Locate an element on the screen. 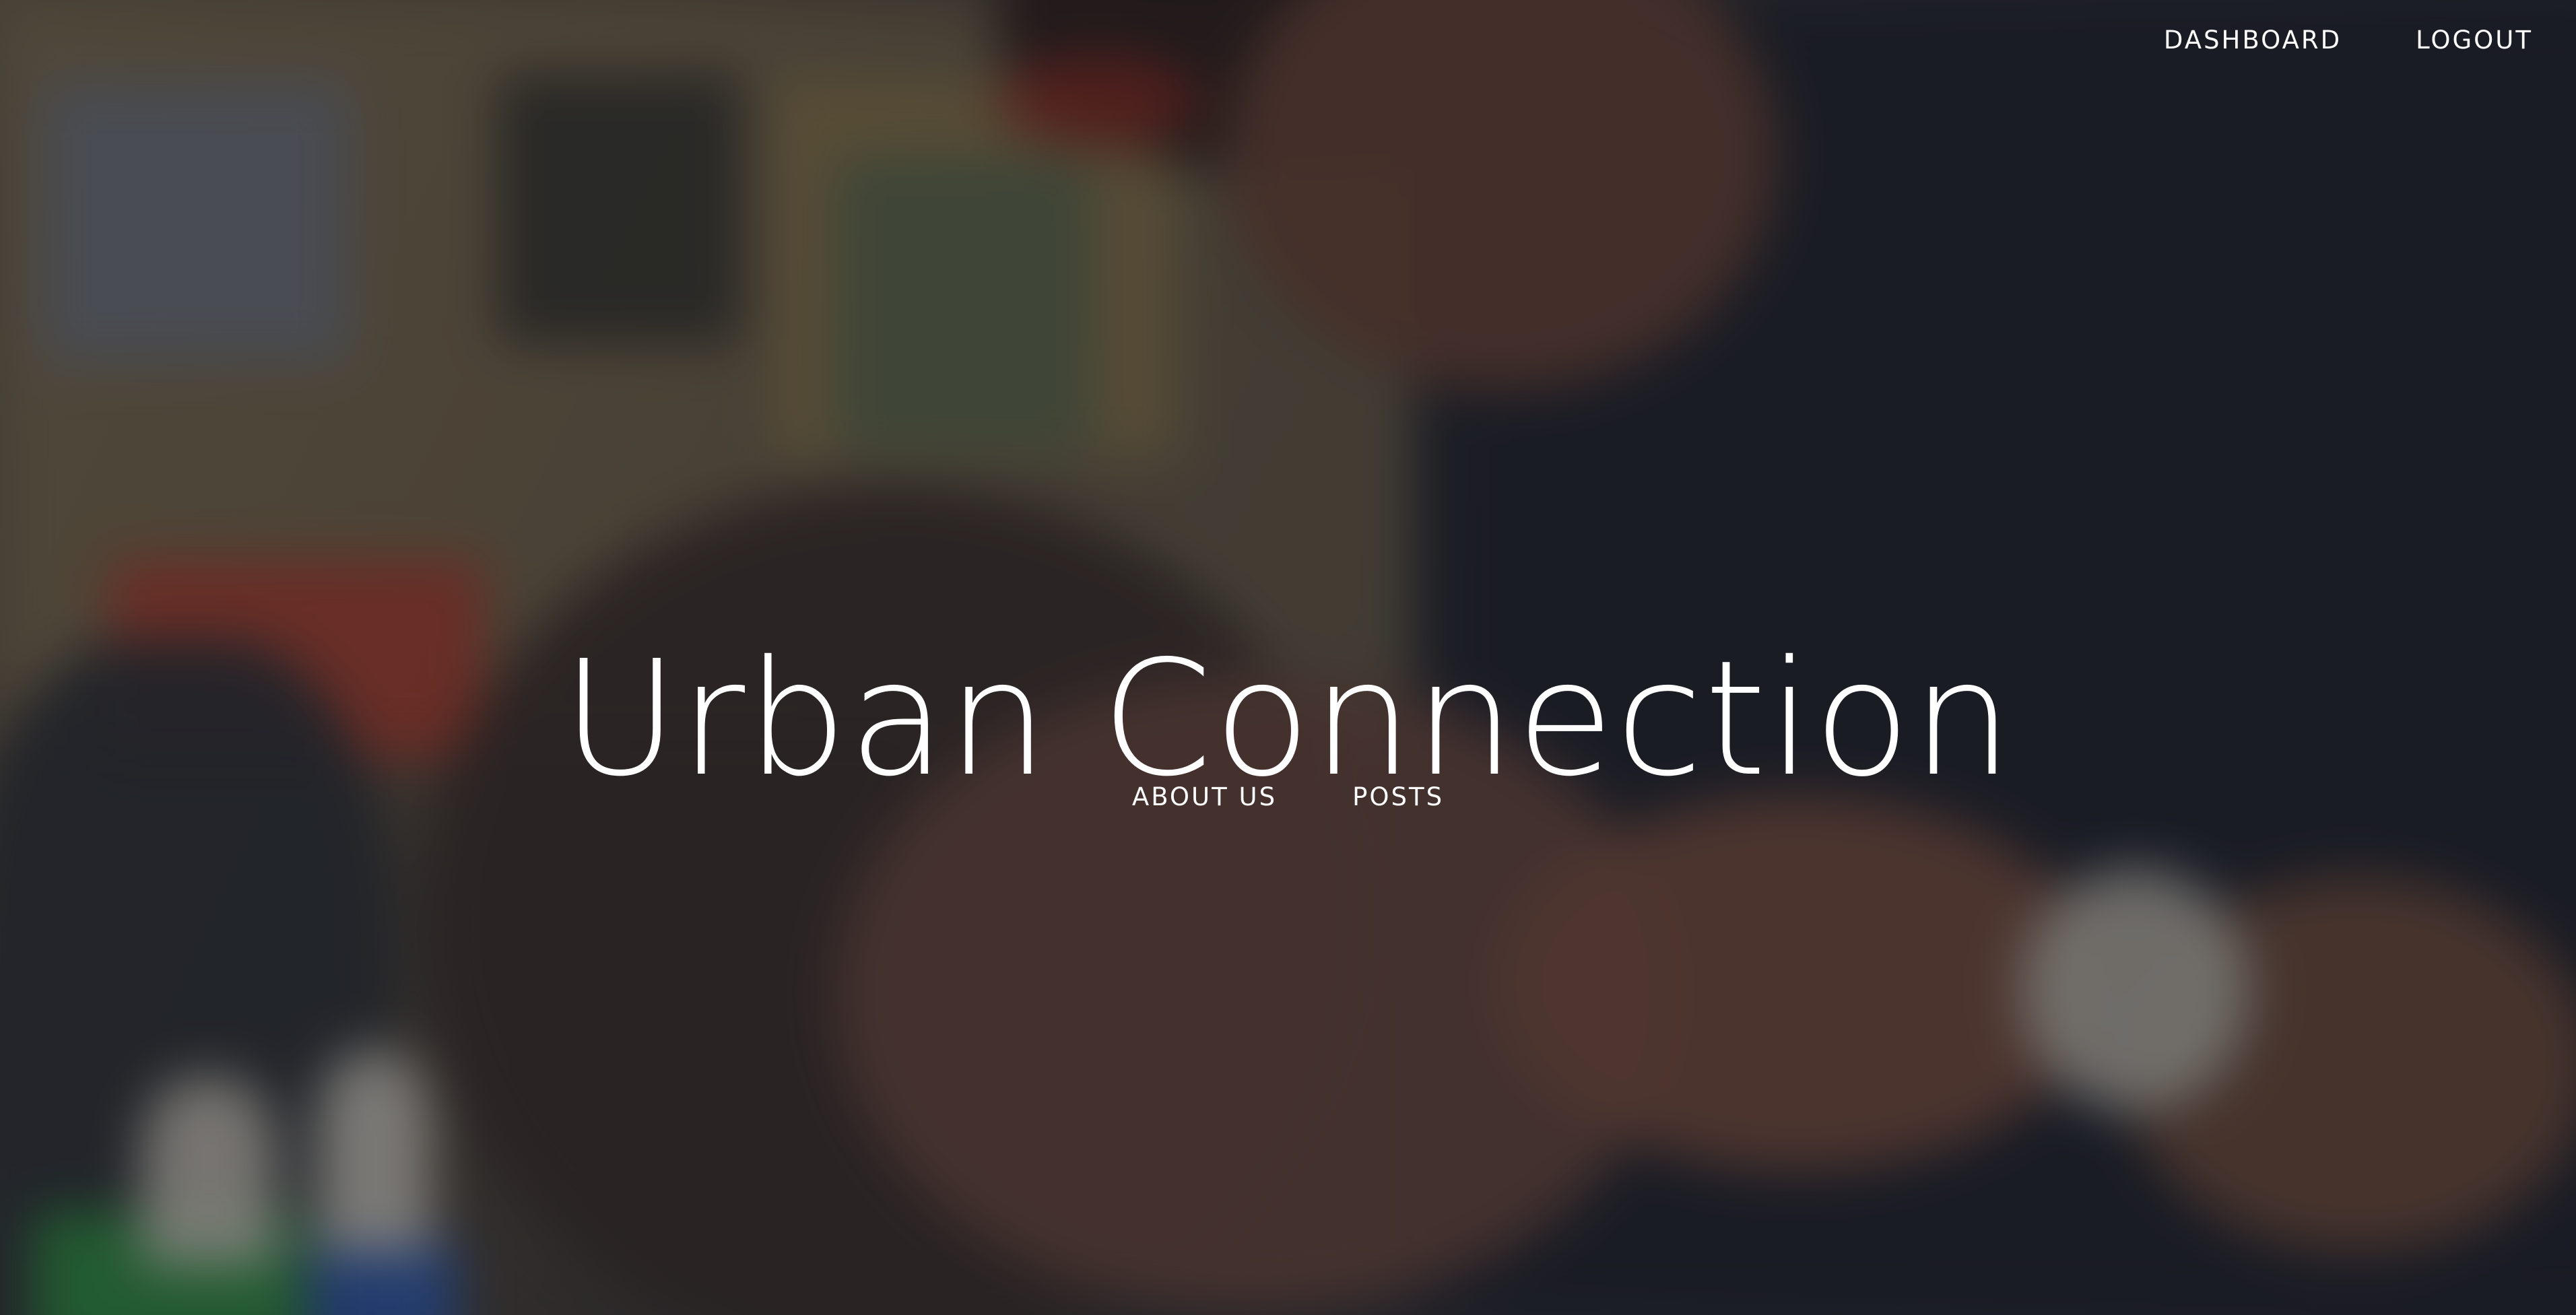 The image size is (2576, 1315). nav-about-us-link: ABOUT US is located at coordinates (1204, 796).